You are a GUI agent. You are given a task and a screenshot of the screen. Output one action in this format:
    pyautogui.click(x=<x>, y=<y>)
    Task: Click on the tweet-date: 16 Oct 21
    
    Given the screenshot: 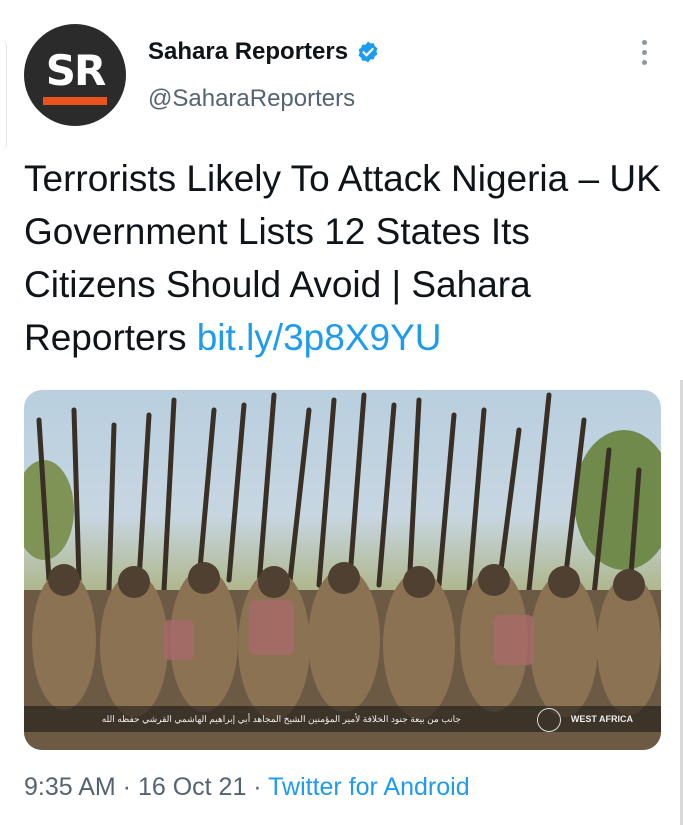 What is the action you would take?
    pyautogui.click(x=192, y=787)
    